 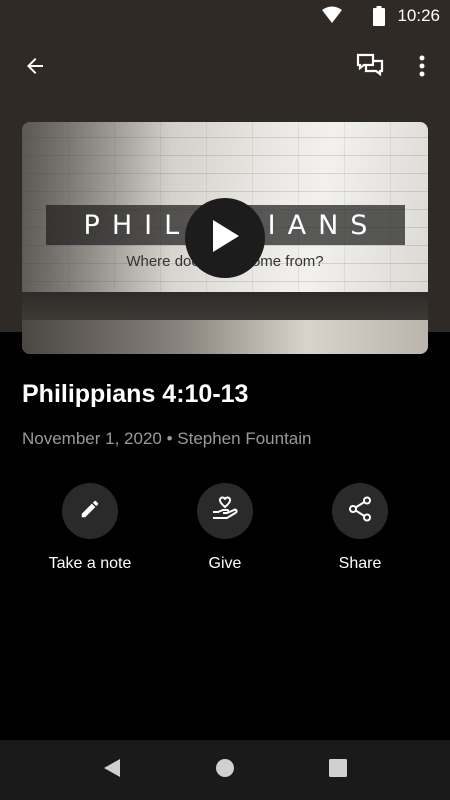 I want to click on back-triangle-icon, so click(x=112, y=770).